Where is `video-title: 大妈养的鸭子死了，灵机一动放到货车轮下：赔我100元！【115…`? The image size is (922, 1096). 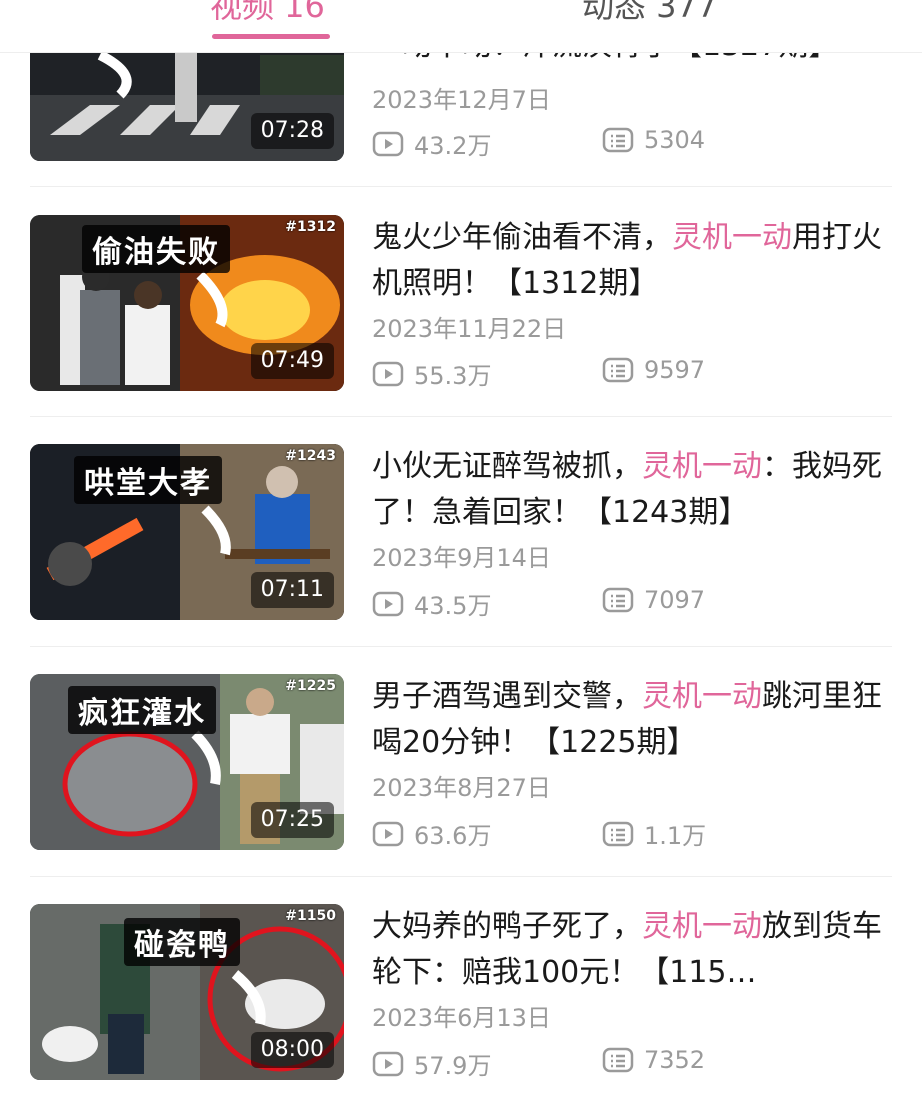 video-title: 大妈养的鸭子死了，灵机一动放到货车轮下：赔我100元！【115… is located at coordinates (628, 950).